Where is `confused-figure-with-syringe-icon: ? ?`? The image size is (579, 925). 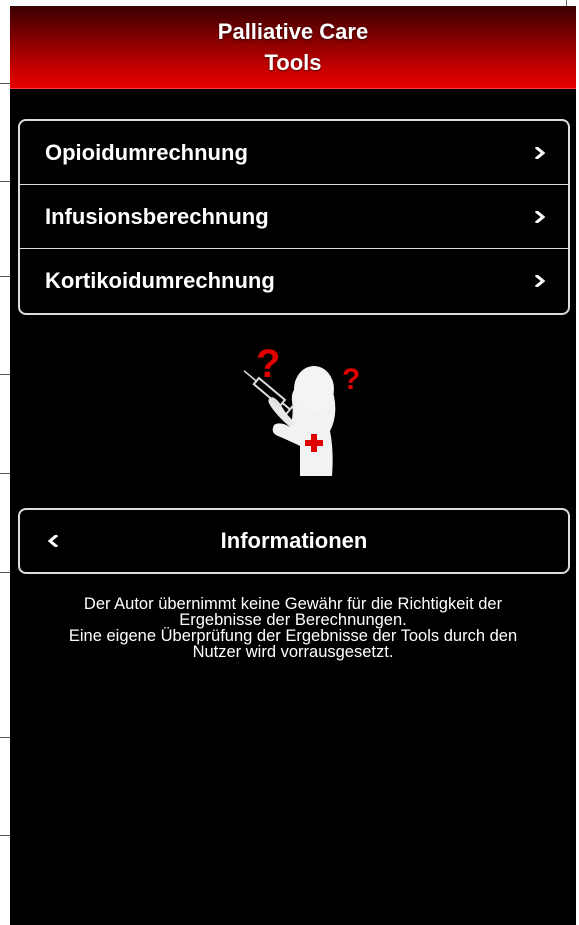
confused-figure-with-syringe-icon: ? ? is located at coordinates (301, 409).